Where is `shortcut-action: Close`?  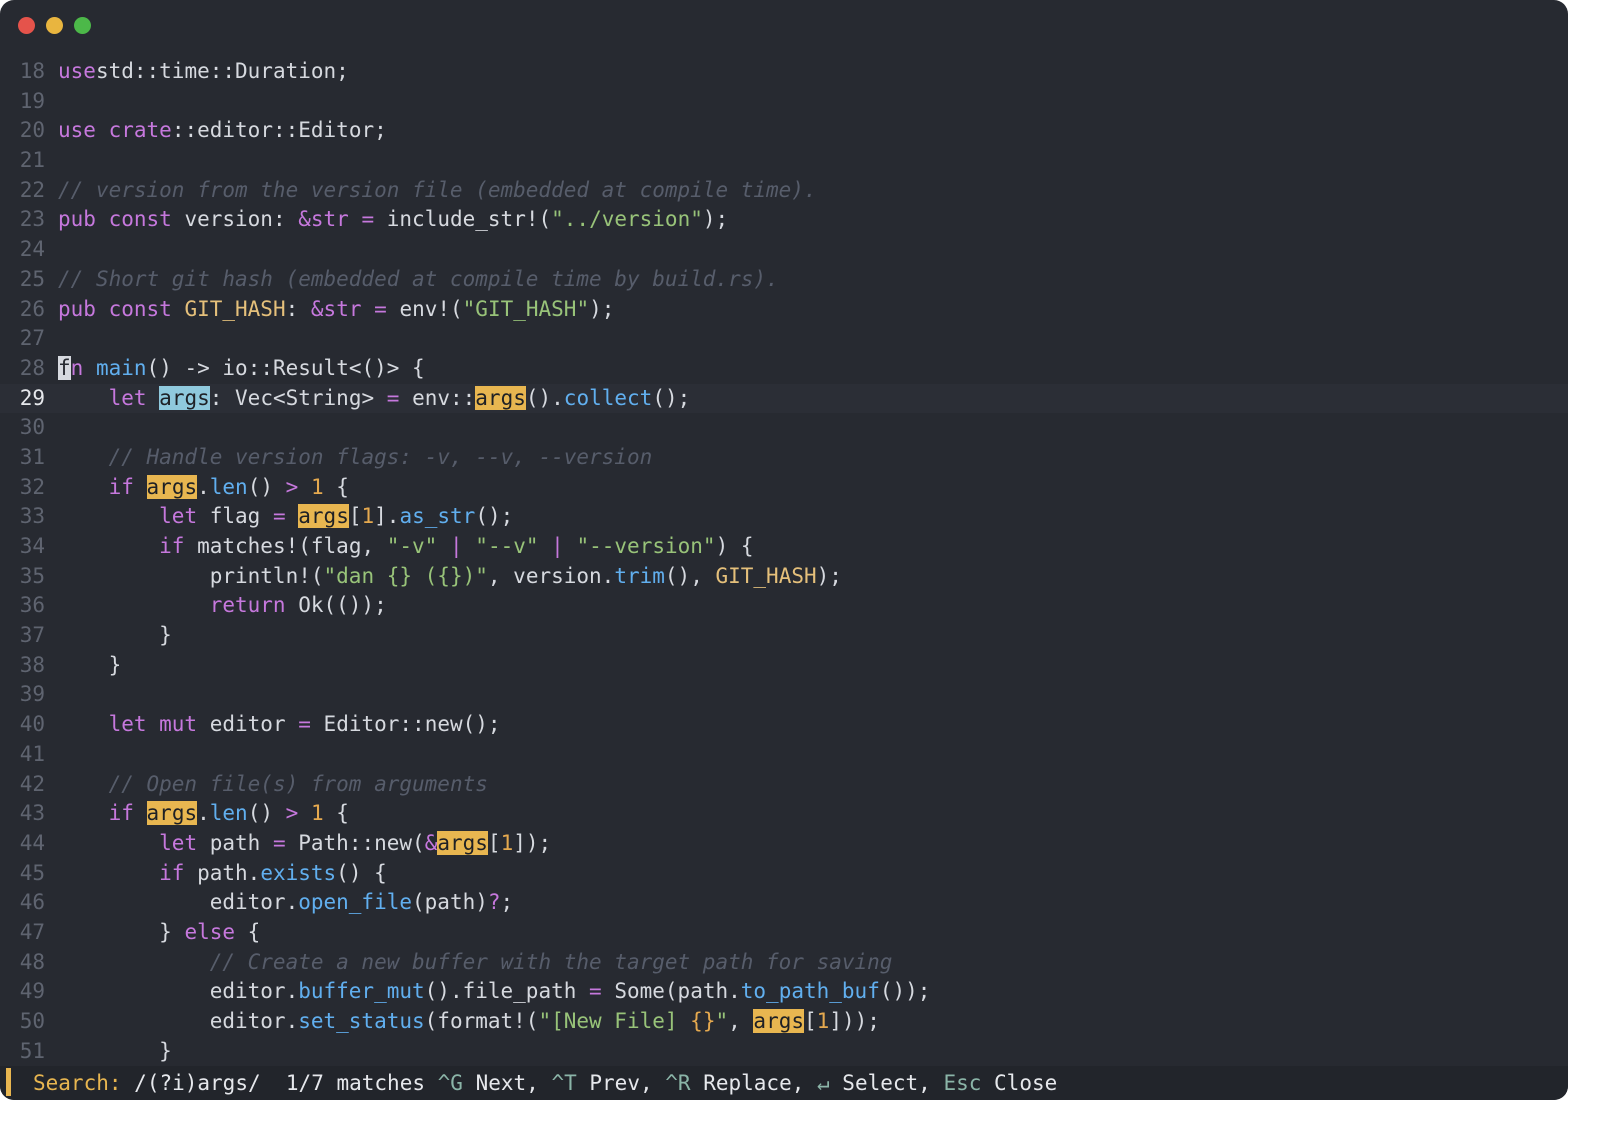
shortcut-action: Close is located at coordinates (1019, 1083).